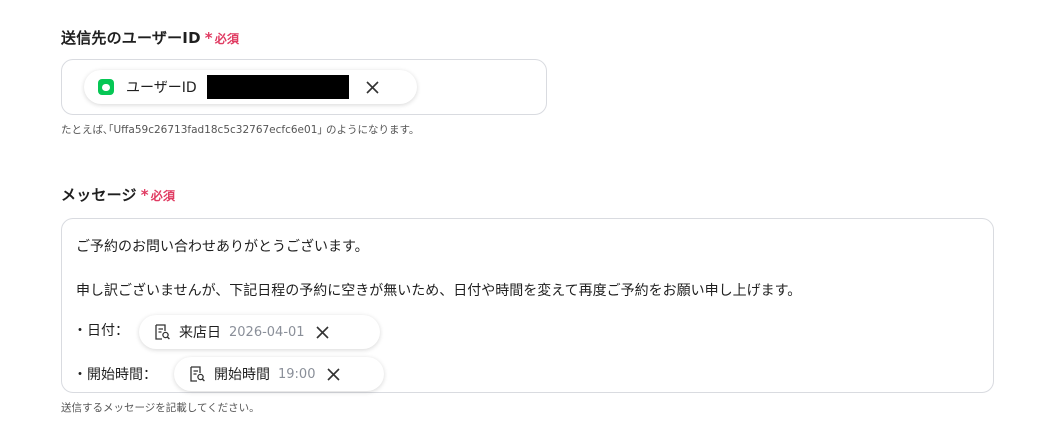  I want to click on time-chip-value: 19:00, so click(297, 374).